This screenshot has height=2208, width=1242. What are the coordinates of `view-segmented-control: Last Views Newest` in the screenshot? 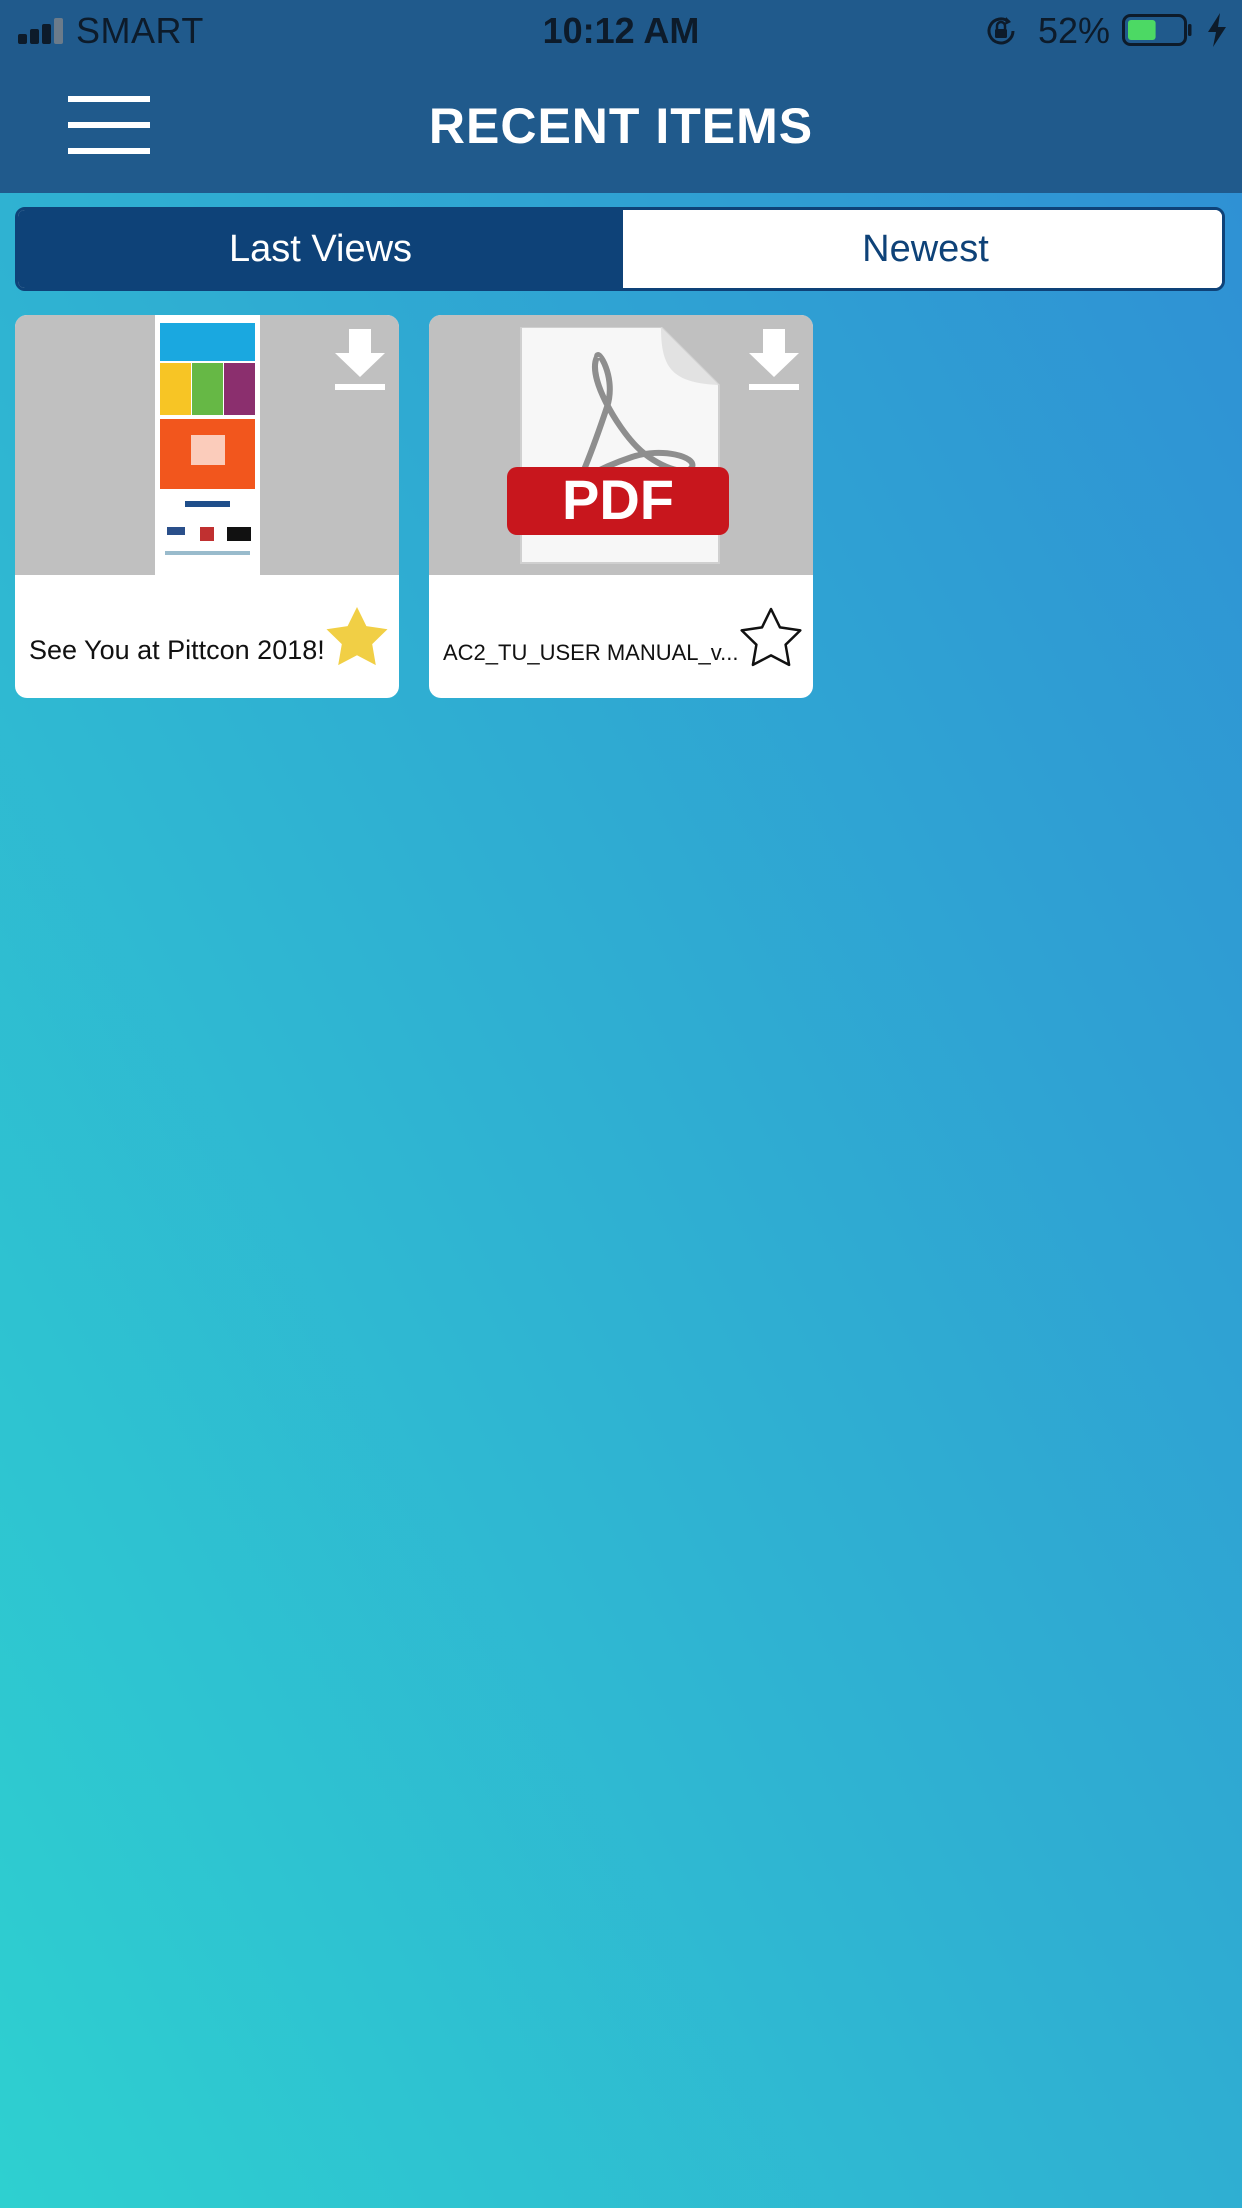 It's located at (620, 249).